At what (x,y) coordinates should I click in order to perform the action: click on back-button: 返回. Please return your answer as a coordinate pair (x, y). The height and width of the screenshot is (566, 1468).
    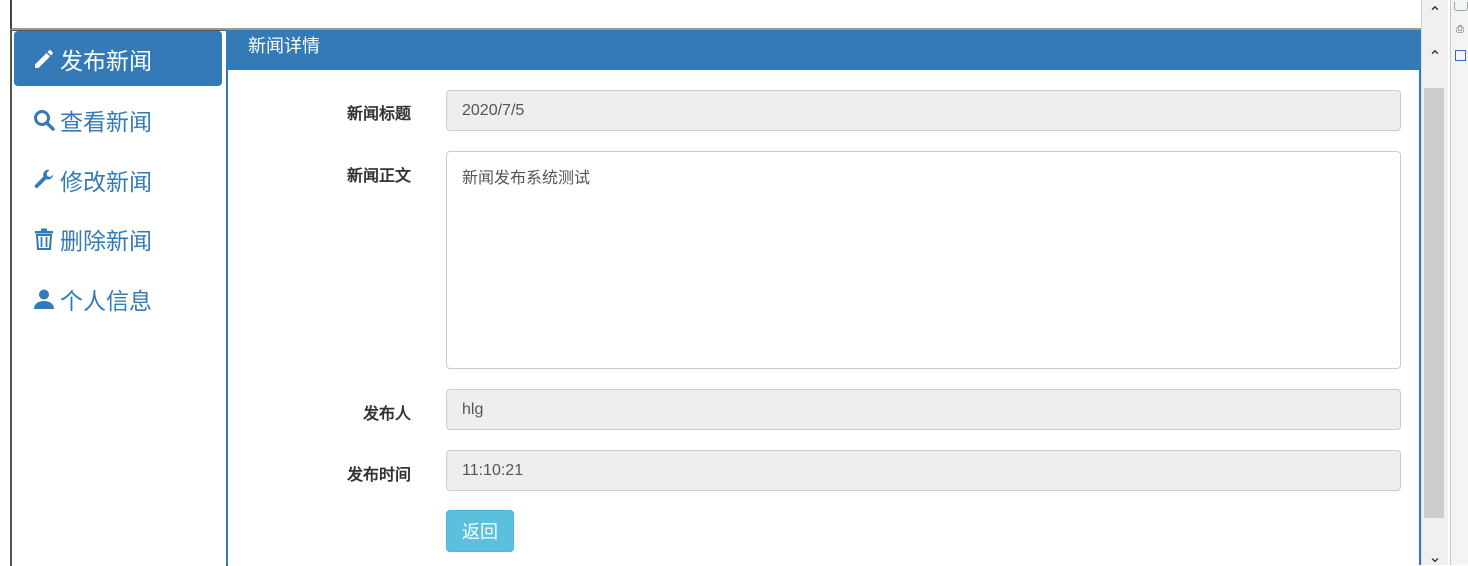
    Looking at the image, I should click on (480, 531).